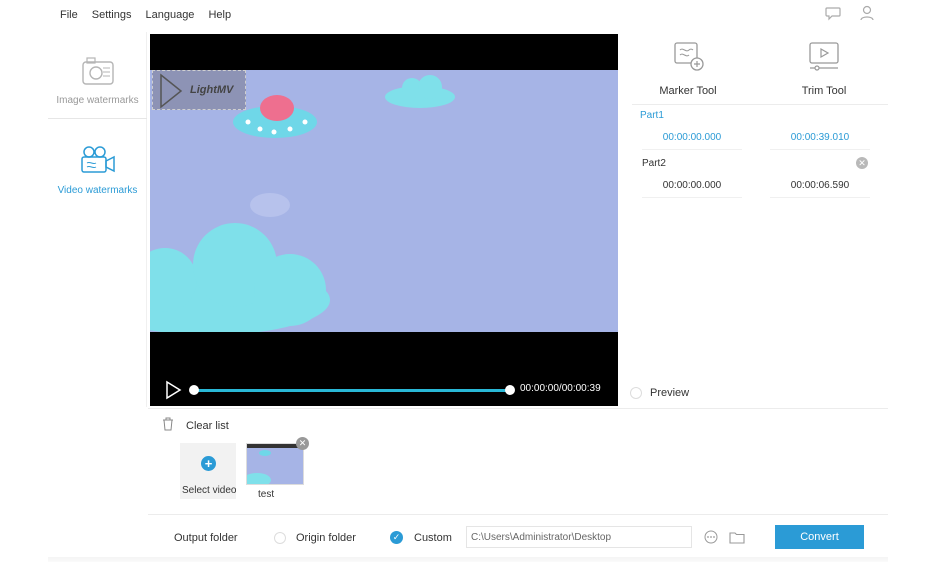 This screenshot has width=938, height=562. What do you see at coordinates (688, 58) in the screenshot?
I see `marker-tool-icon` at bounding box center [688, 58].